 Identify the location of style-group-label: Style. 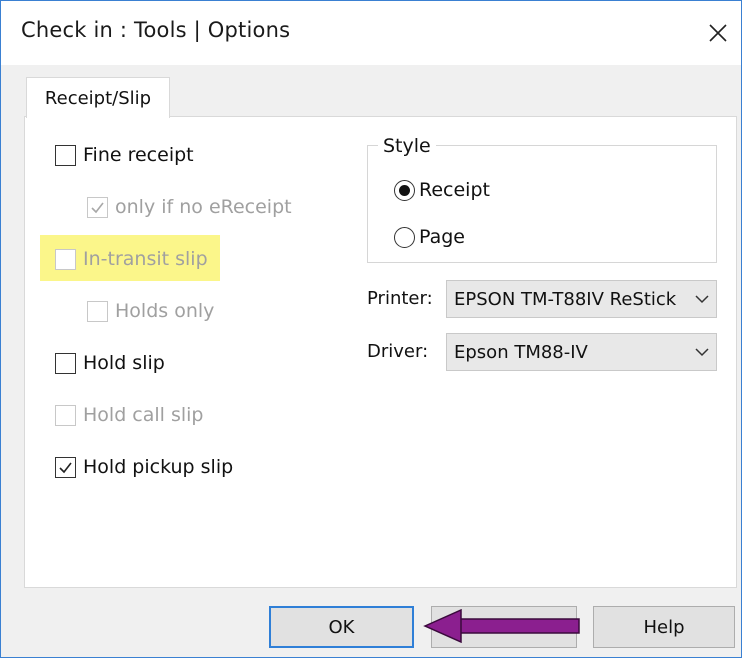
(407, 146).